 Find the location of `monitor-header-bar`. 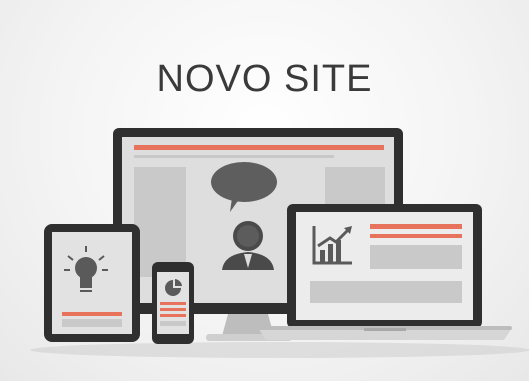

monitor-header-bar is located at coordinates (259, 147).